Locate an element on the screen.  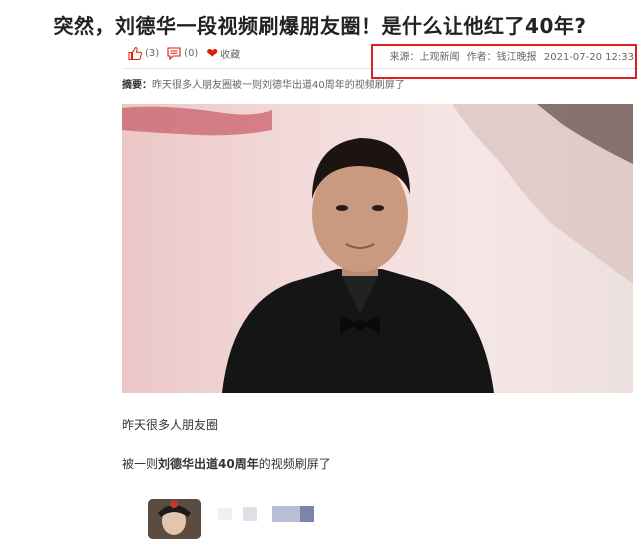
comment-icon is located at coordinates (174, 53).